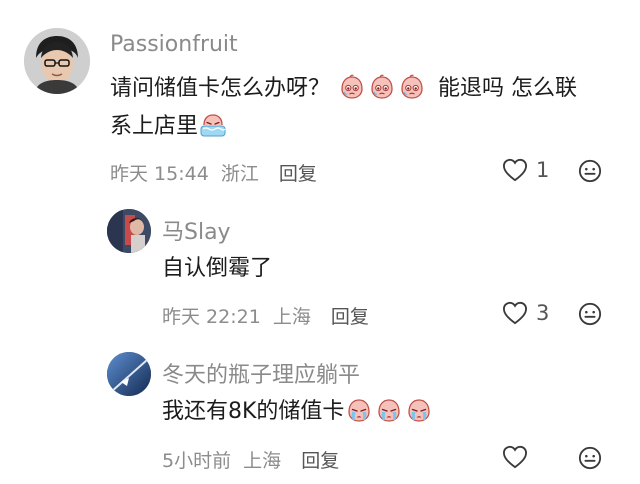 Image resolution: width=640 pixels, height=484 pixels. Describe the element at coordinates (265, 315) in the screenshot. I see `comment-meta: 昨天 22:21 上海 回复` at that location.